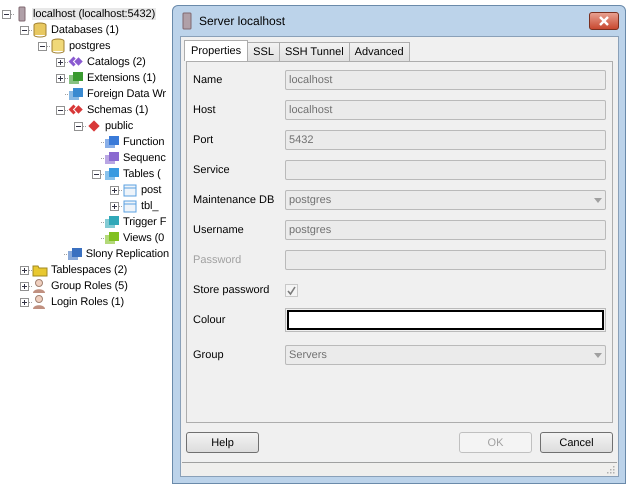  I want to click on tree-item: post, so click(151, 190).